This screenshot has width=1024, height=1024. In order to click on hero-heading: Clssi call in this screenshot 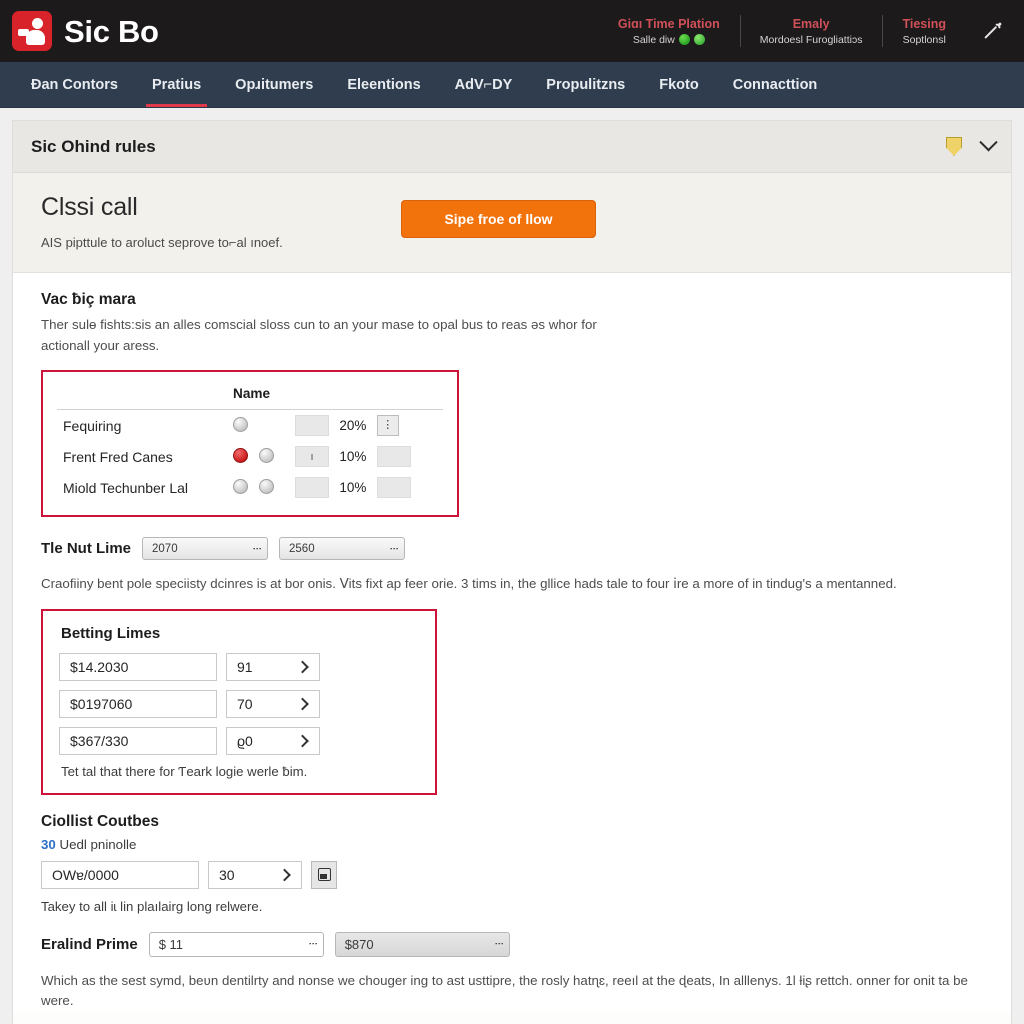, I will do `click(89, 207)`.